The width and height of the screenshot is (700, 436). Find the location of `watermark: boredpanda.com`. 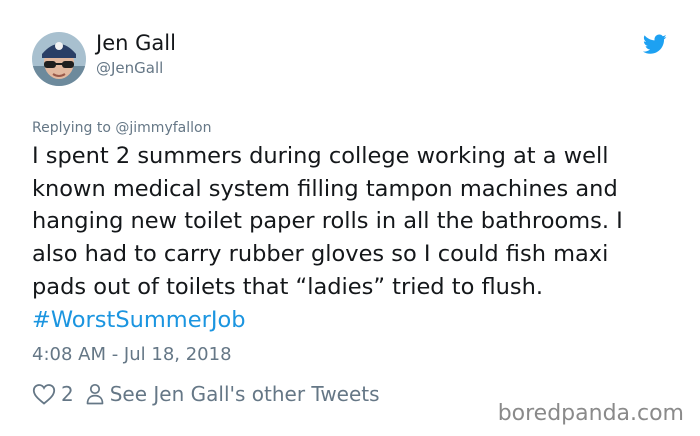

watermark: boredpanda.com is located at coordinates (590, 413).